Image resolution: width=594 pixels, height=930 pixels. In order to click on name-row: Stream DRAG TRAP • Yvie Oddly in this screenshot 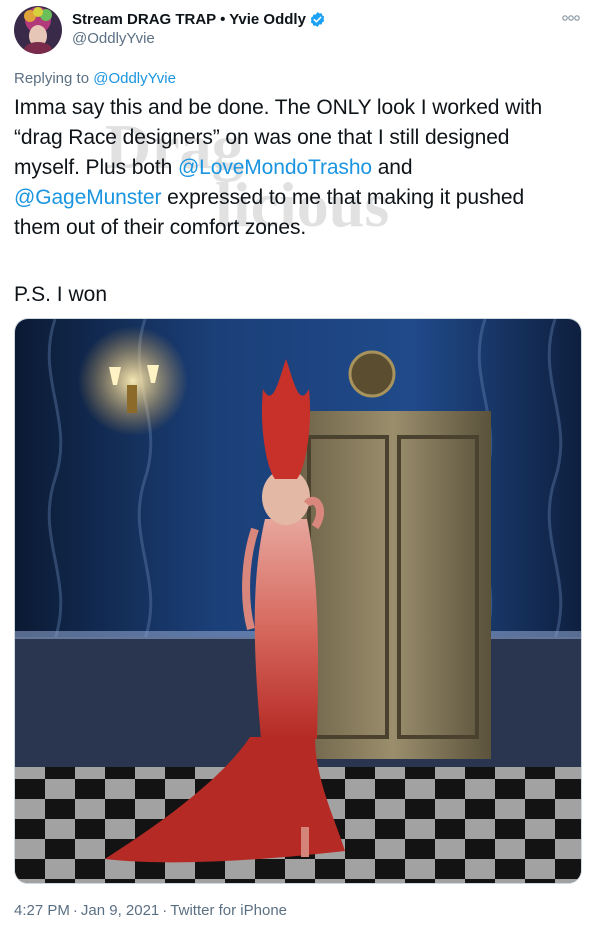, I will do `click(199, 19)`.